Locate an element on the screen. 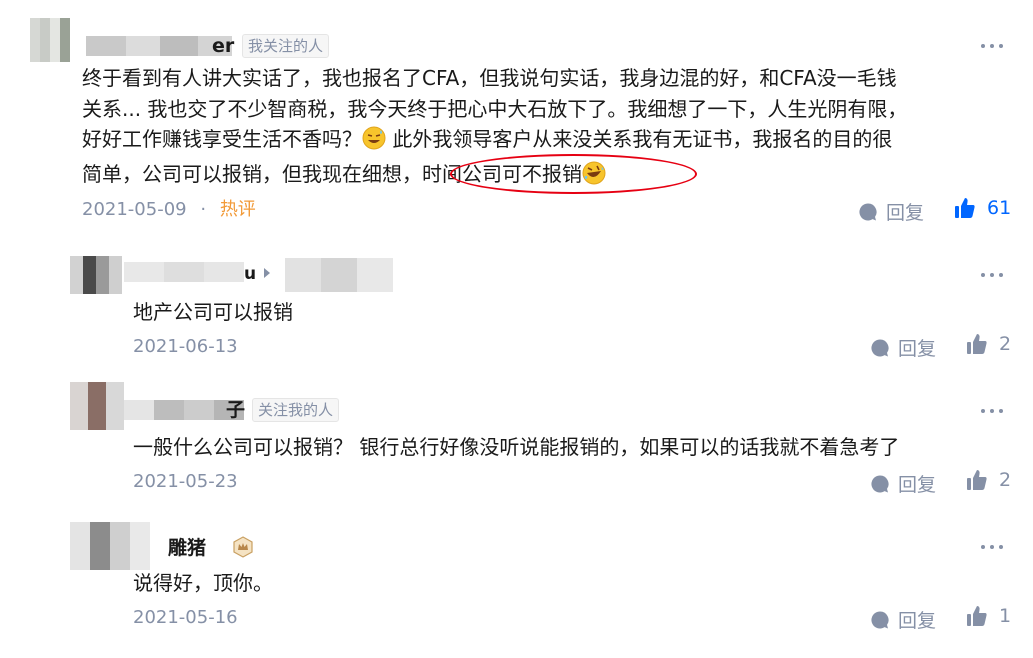  comment-line: 好好工作赚钱享受生活不香吗？ 此外我领导客户从来没关系我有无证书，我报名的目的很 is located at coordinates (547, 141).